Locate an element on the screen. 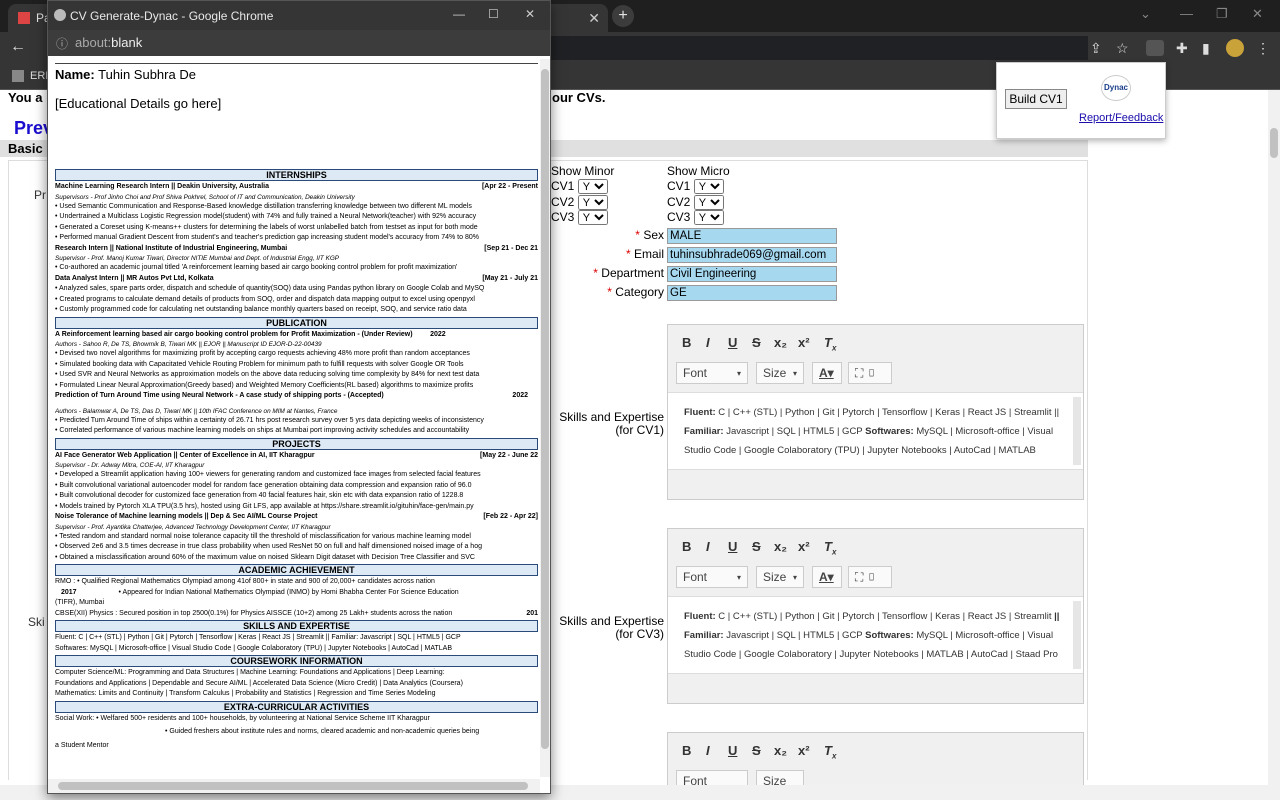 This screenshot has width=1280, height=800. department-field: Civil Engineering is located at coordinates (752, 274).